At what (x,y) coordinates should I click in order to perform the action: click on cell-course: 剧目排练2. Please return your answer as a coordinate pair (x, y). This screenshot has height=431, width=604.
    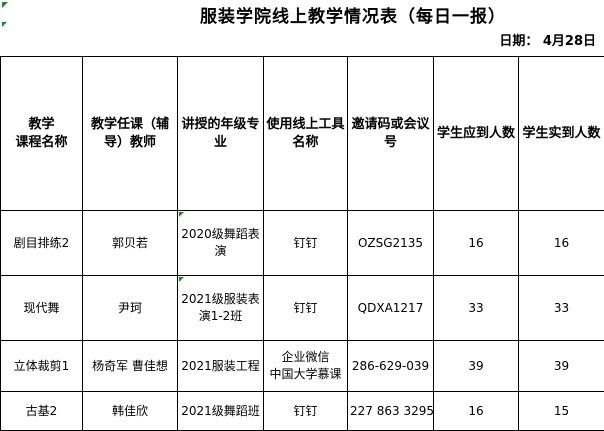
    Looking at the image, I should click on (42, 243).